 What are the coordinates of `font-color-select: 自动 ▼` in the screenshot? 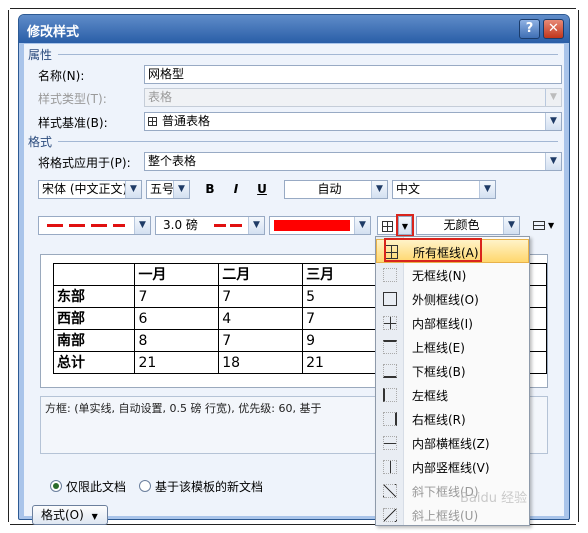 It's located at (336, 189).